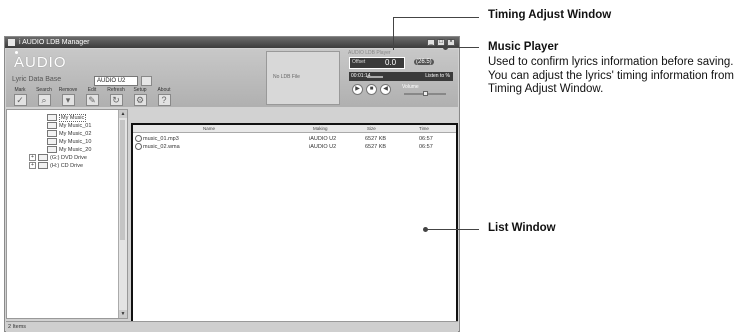  What do you see at coordinates (54, 42) in the screenshot?
I see `window-title: i AUDIO LDB Manager` at bounding box center [54, 42].